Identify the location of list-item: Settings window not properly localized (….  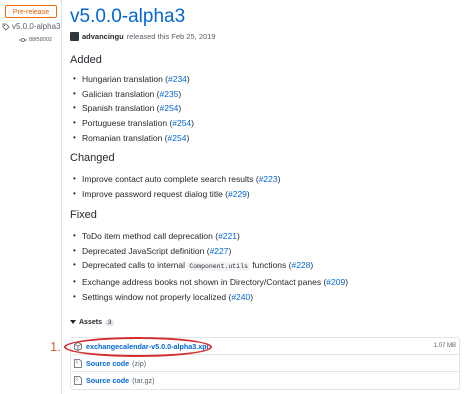
(209, 297).